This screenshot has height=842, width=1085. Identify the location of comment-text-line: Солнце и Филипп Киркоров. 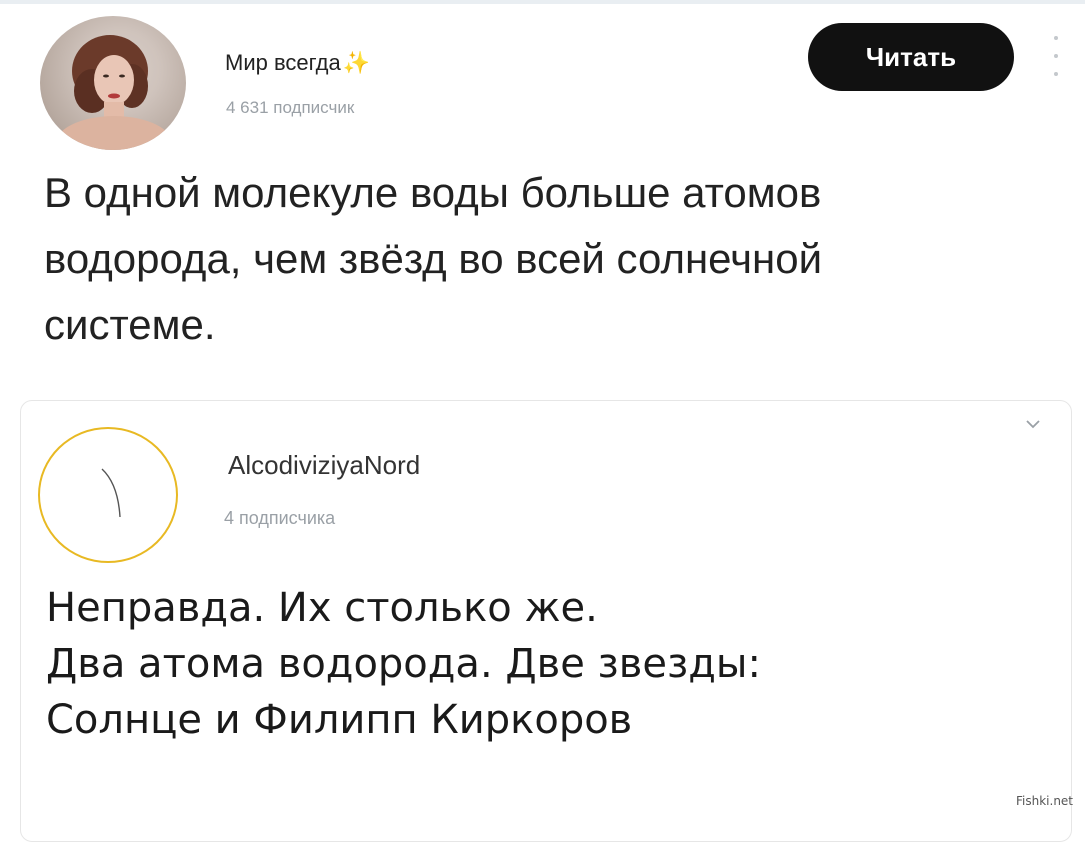
(339, 720).